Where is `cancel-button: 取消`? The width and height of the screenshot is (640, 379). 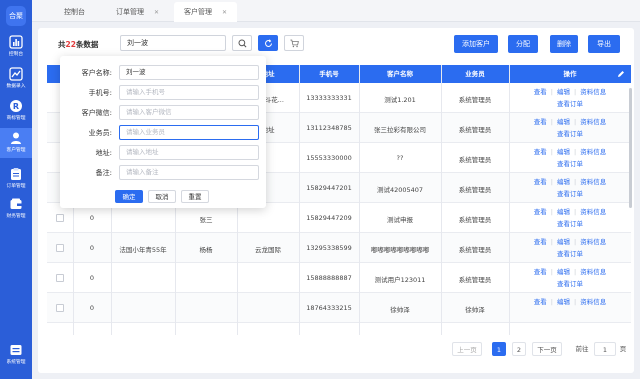 cancel-button: 取消 is located at coordinates (162, 196).